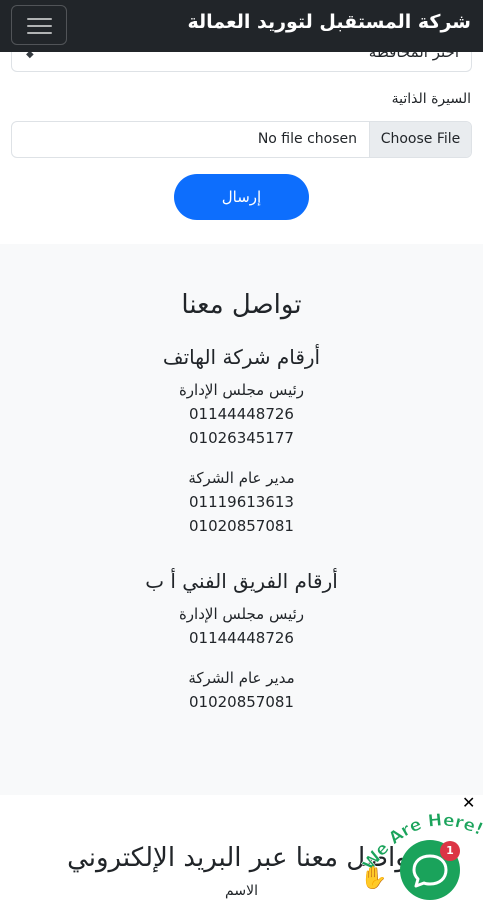 The height and width of the screenshot is (909, 483). I want to click on menu-toggle-button, so click(39, 25).